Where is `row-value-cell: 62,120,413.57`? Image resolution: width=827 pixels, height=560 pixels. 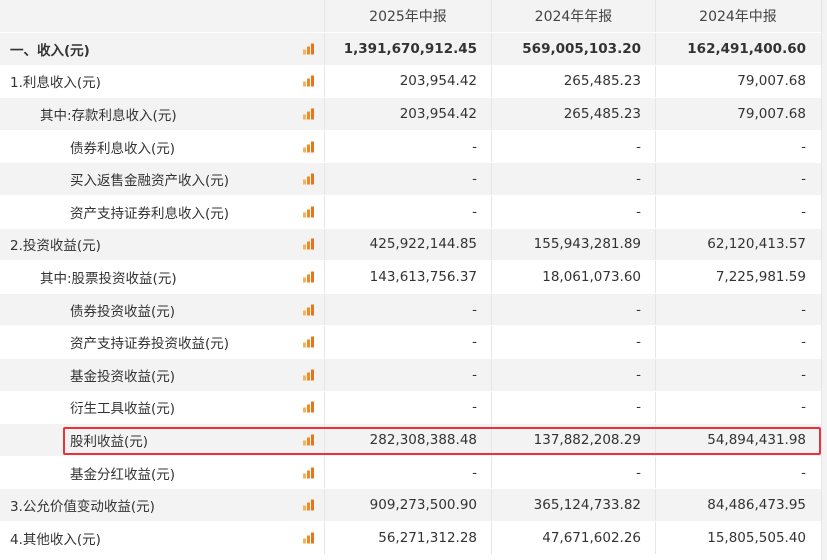
row-value-cell: 62,120,413.57 is located at coordinates (756, 244).